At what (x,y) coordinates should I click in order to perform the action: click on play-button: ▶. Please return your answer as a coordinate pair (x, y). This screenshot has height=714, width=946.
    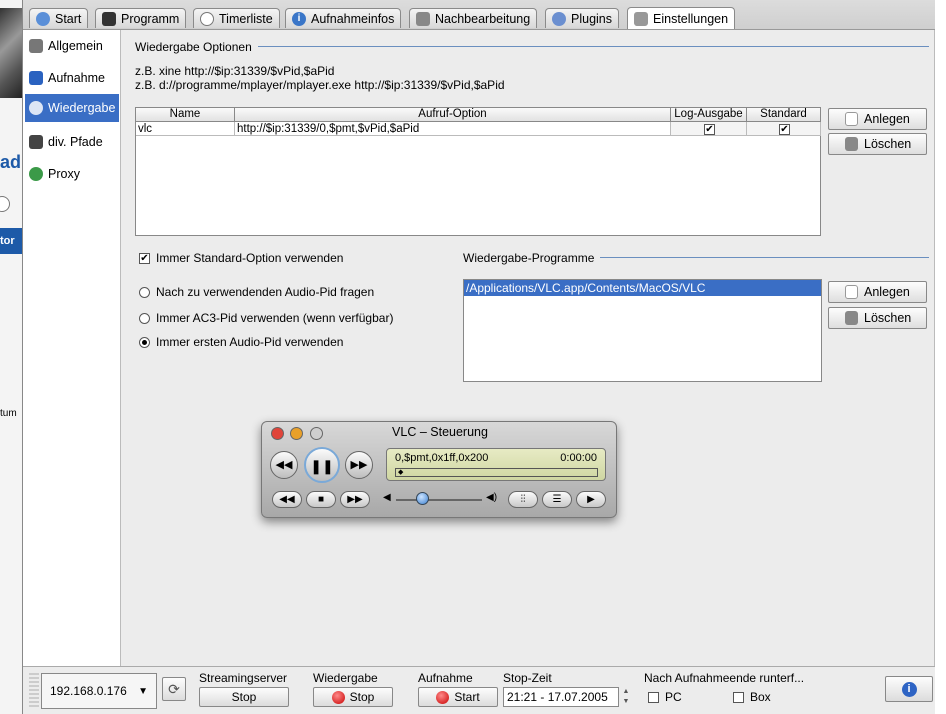
    Looking at the image, I should click on (591, 499).